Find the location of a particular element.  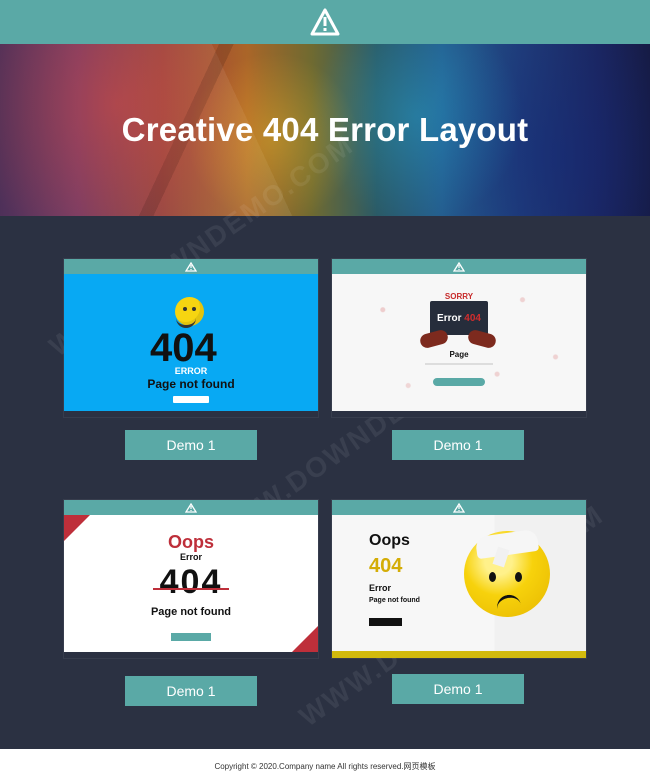

preview-error-word: Error is located at coordinates (449, 318).